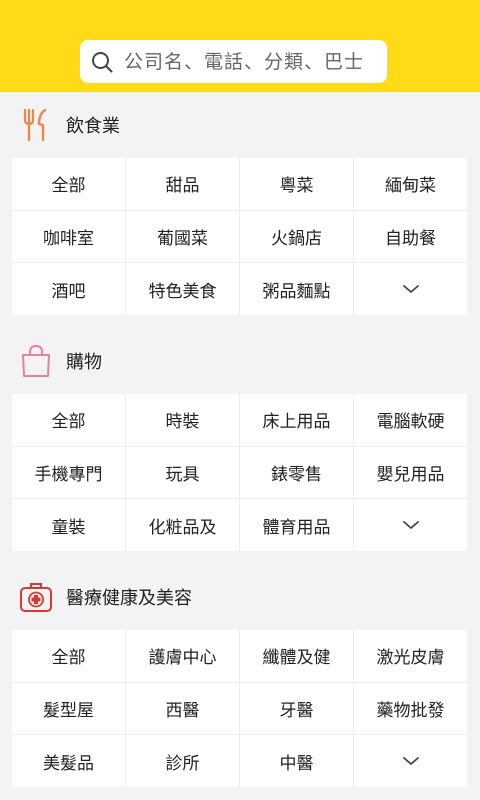 The height and width of the screenshot is (800, 480). Describe the element at coordinates (68, 525) in the screenshot. I see `category-item: 童裝` at that location.